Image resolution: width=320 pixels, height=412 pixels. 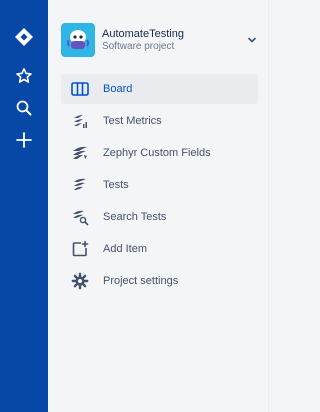 What do you see at coordinates (24, 108) in the screenshot?
I see `search-icon` at bounding box center [24, 108].